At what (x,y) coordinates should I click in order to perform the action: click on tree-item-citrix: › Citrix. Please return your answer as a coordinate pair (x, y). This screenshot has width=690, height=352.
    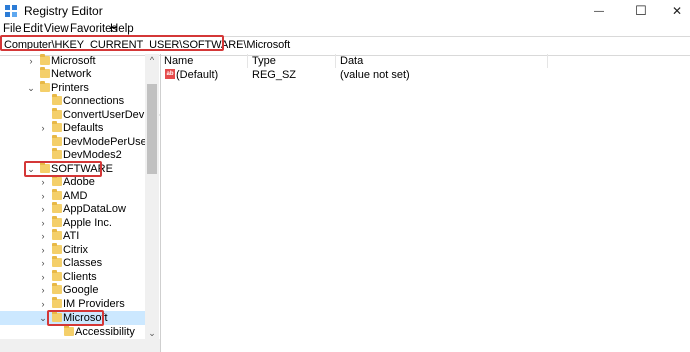
    Looking at the image, I should click on (72, 250).